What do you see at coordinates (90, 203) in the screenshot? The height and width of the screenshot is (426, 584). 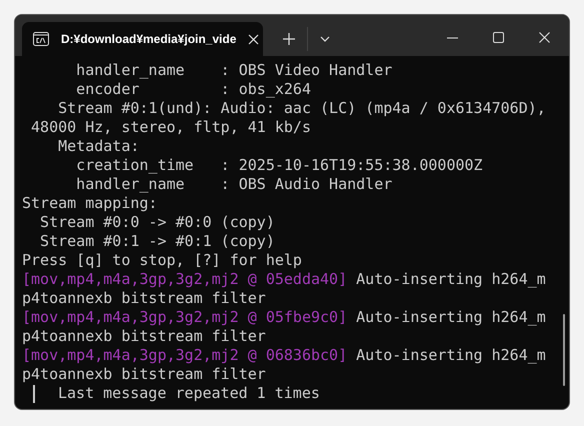 I see `console-line: Stream mapping:` at bounding box center [90, 203].